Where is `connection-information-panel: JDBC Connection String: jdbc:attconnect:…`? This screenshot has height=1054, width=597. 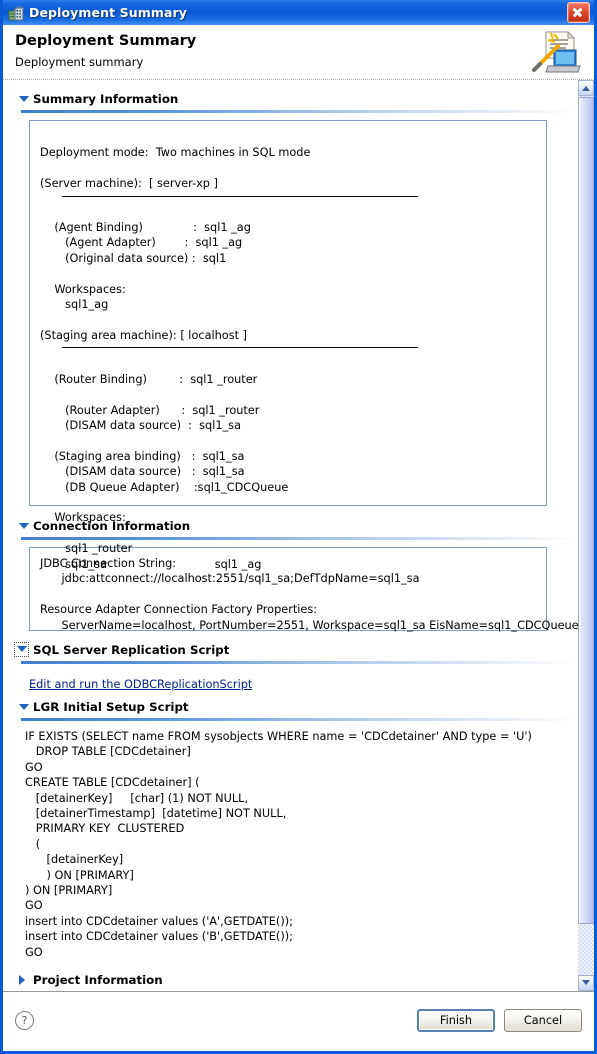 connection-information-panel: JDBC Connection String: jdbc:attconnect:… is located at coordinates (304, 589).